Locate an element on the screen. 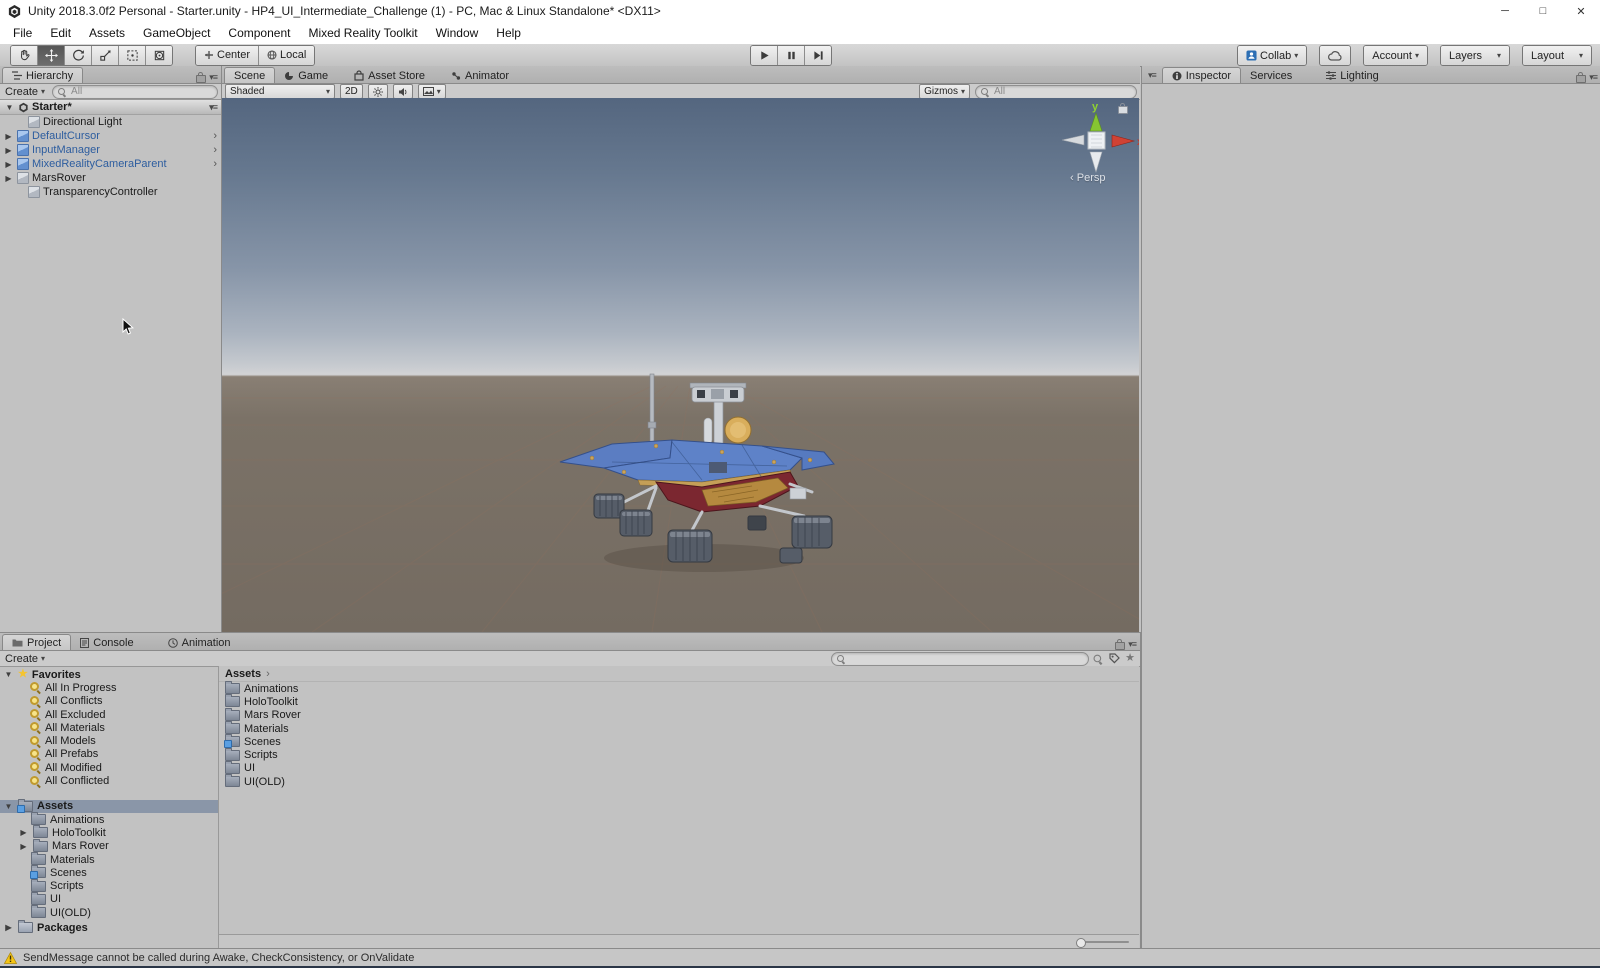 This screenshot has width=1600, height=968. favorite-all-prefabs: All Prefabs is located at coordinates (109, 754).